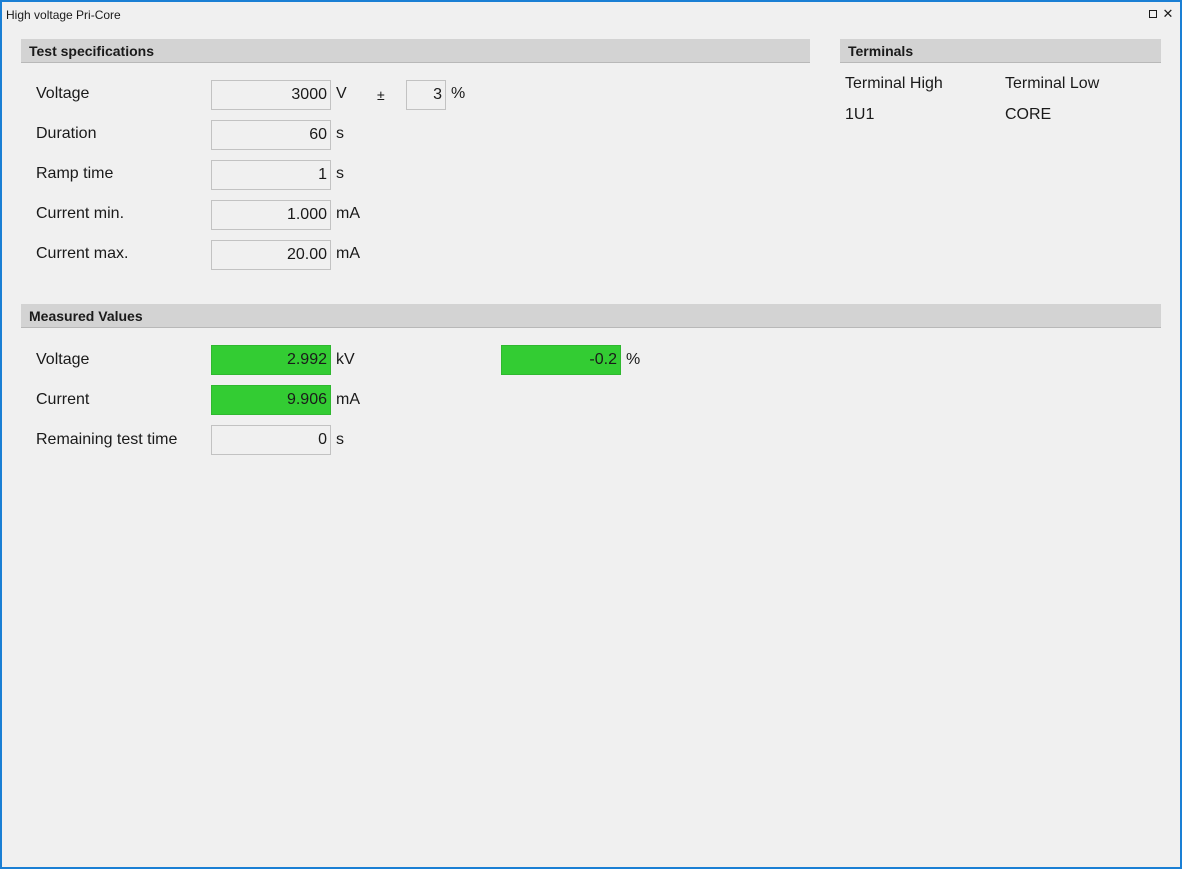 The image size is (1182, 869). Describe the element at coordinates (63, 399) in the screenshot. I see `measured-current-label: Current` at that location.